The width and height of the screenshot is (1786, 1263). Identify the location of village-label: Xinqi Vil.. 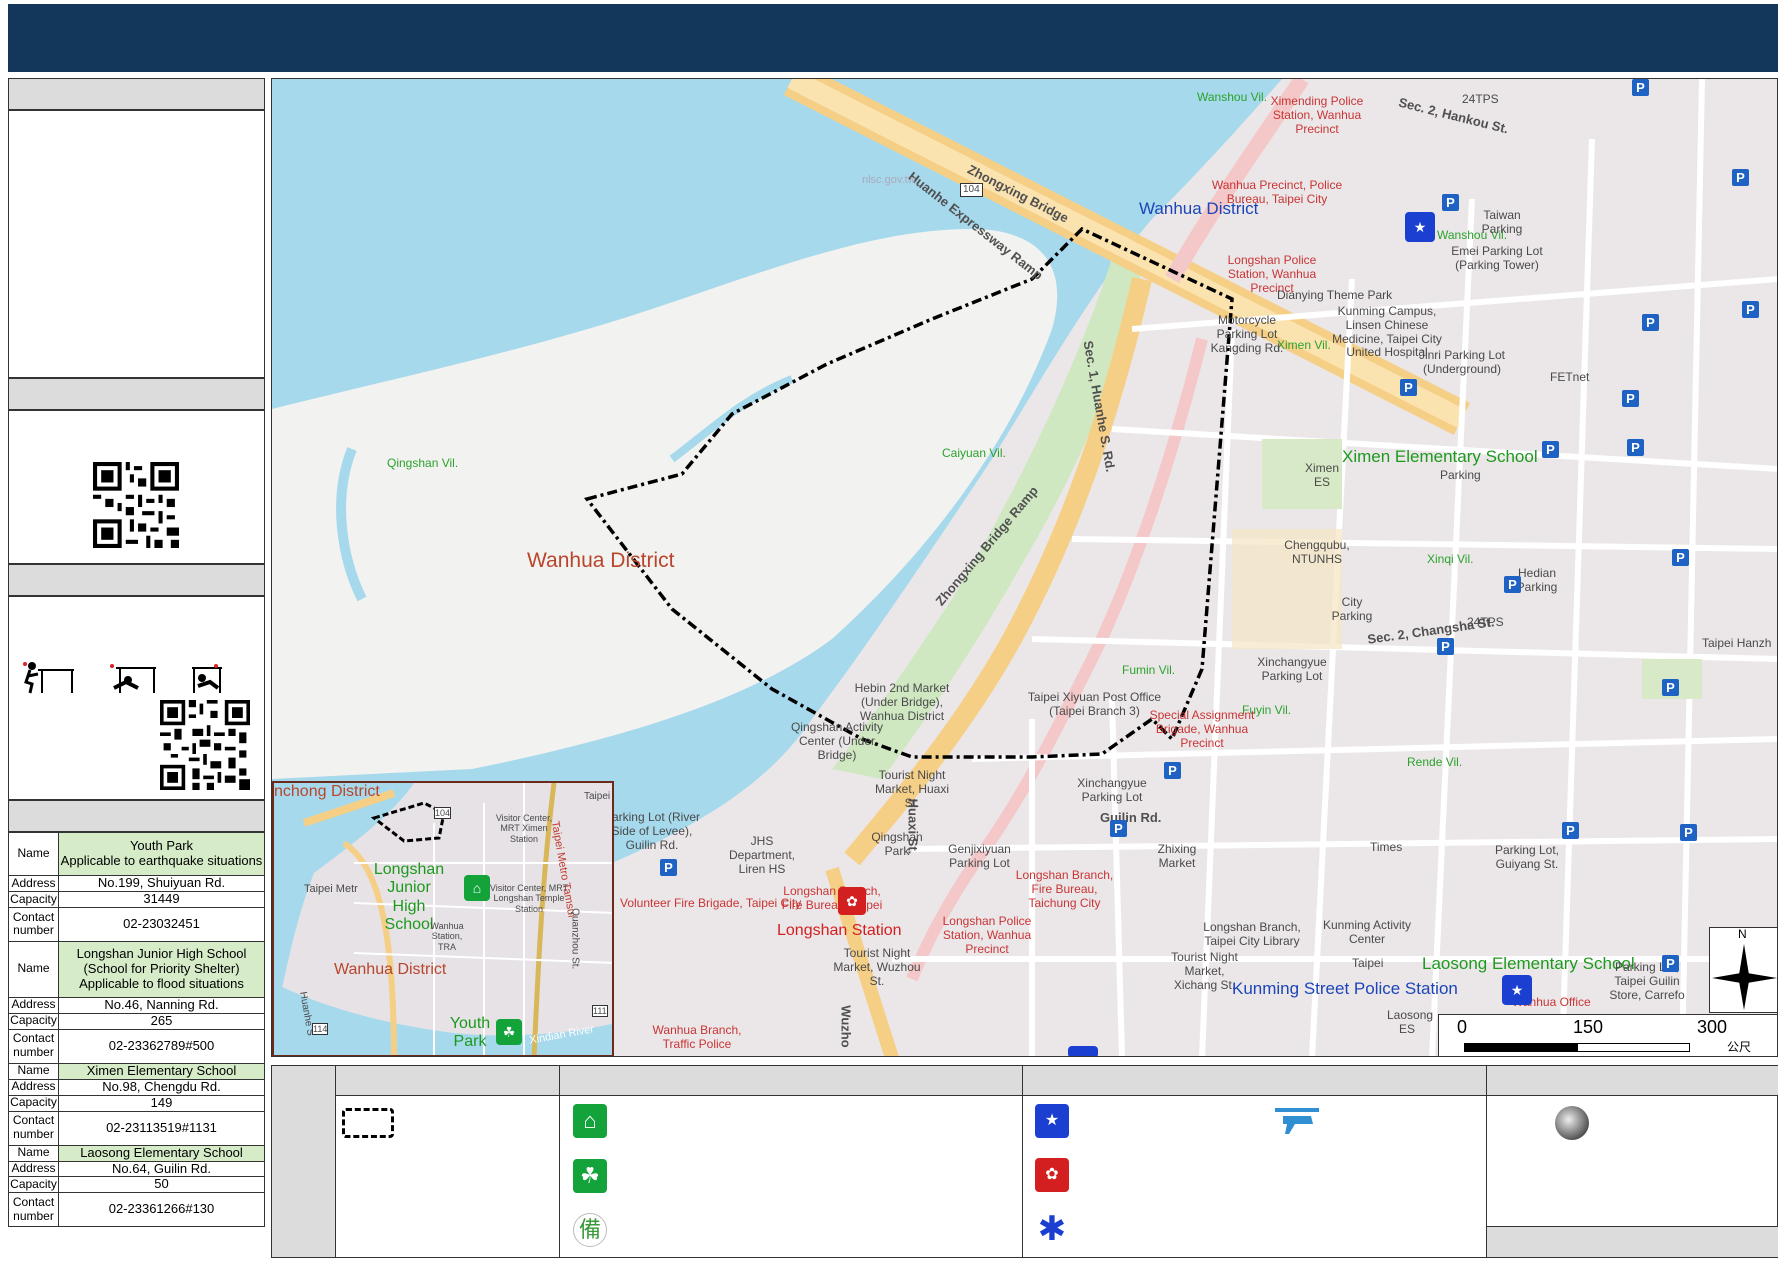
(1450, 559).